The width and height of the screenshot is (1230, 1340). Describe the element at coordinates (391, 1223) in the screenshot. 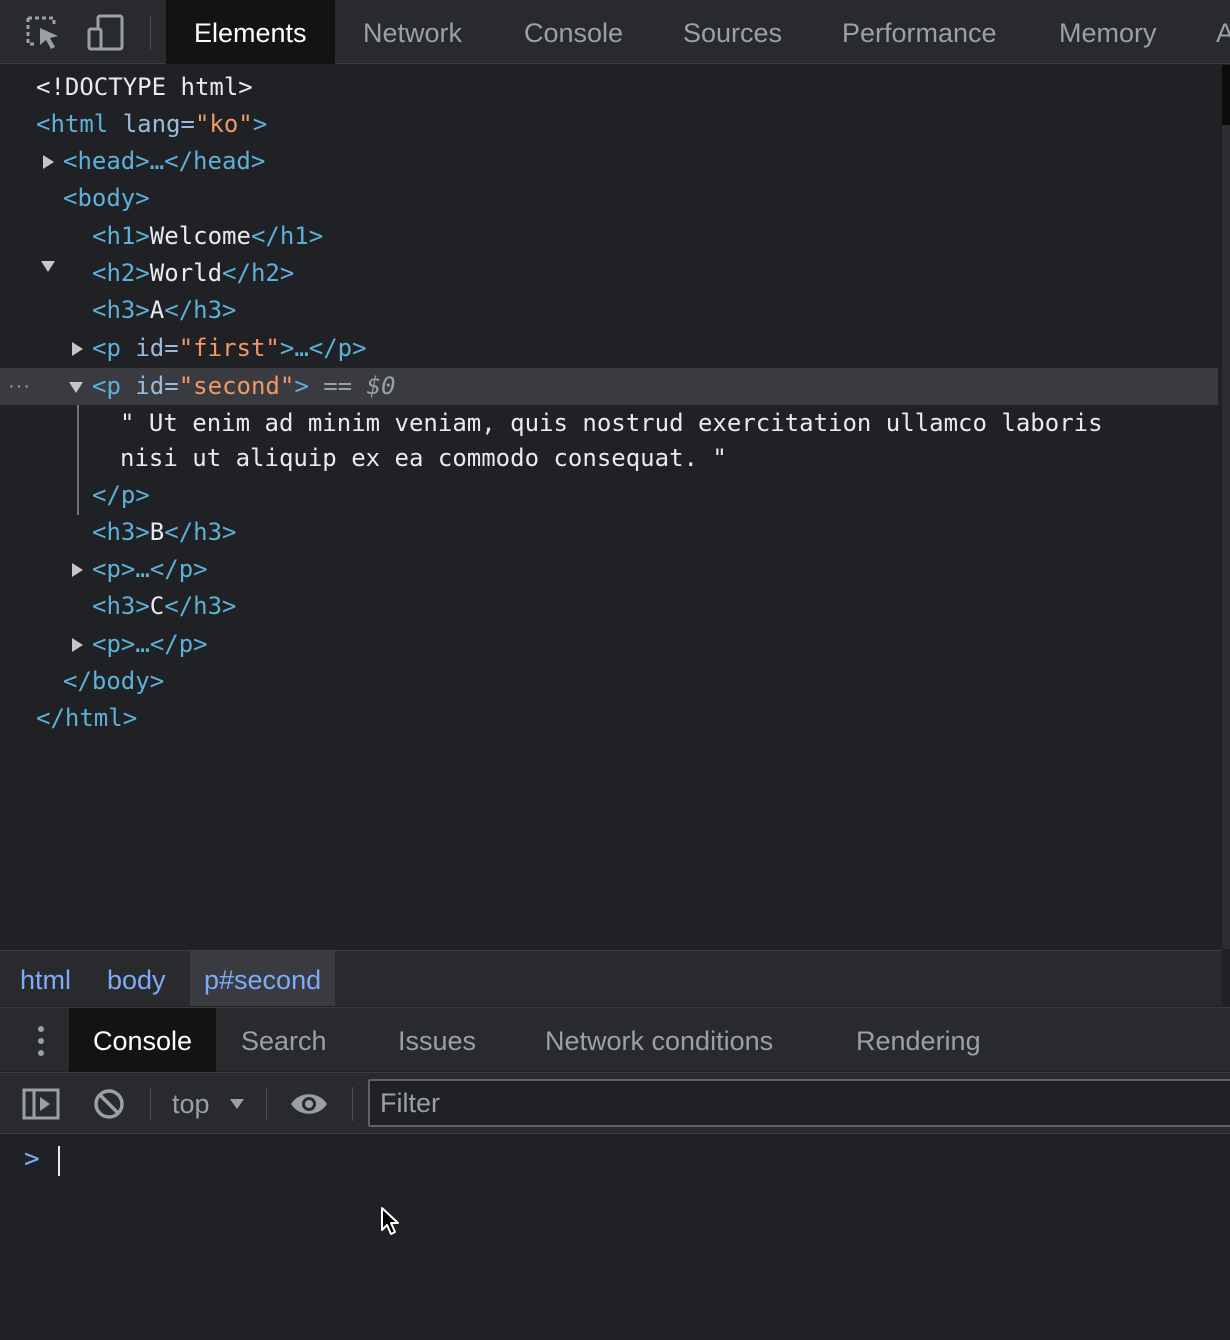

I see `mouse-pointer-icon` at that location.